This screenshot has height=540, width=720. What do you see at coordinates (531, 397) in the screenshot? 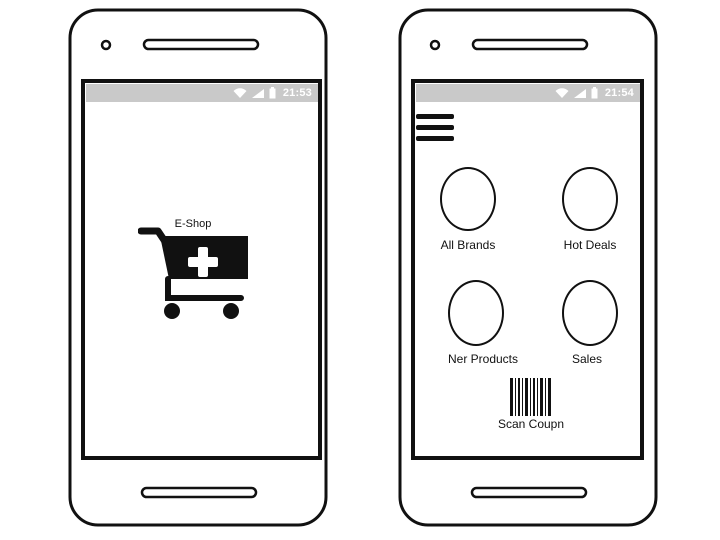
I see `barcode-icon` at bounding box center [531, 397].